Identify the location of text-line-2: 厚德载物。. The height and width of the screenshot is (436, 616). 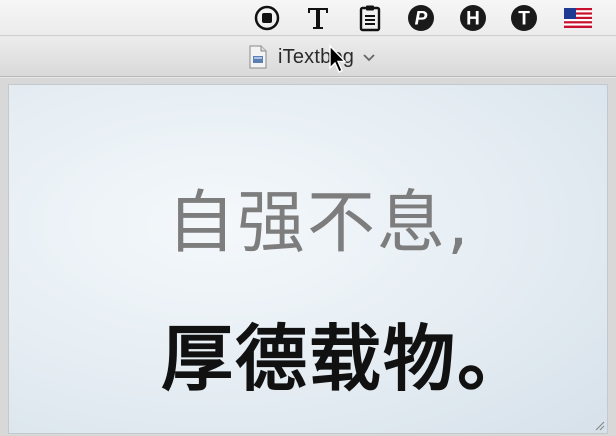
(346, 359).